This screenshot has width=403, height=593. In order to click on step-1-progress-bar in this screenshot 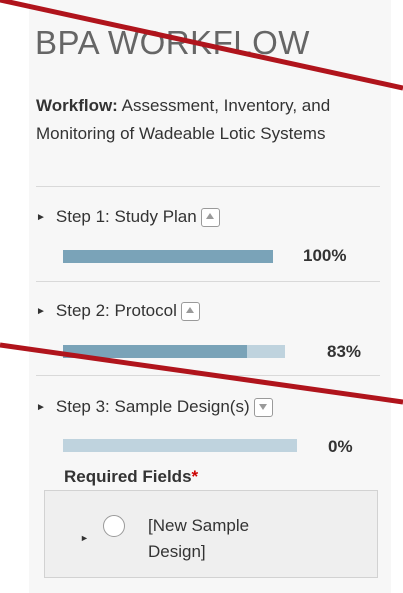, I will do `click(168, 256)`.